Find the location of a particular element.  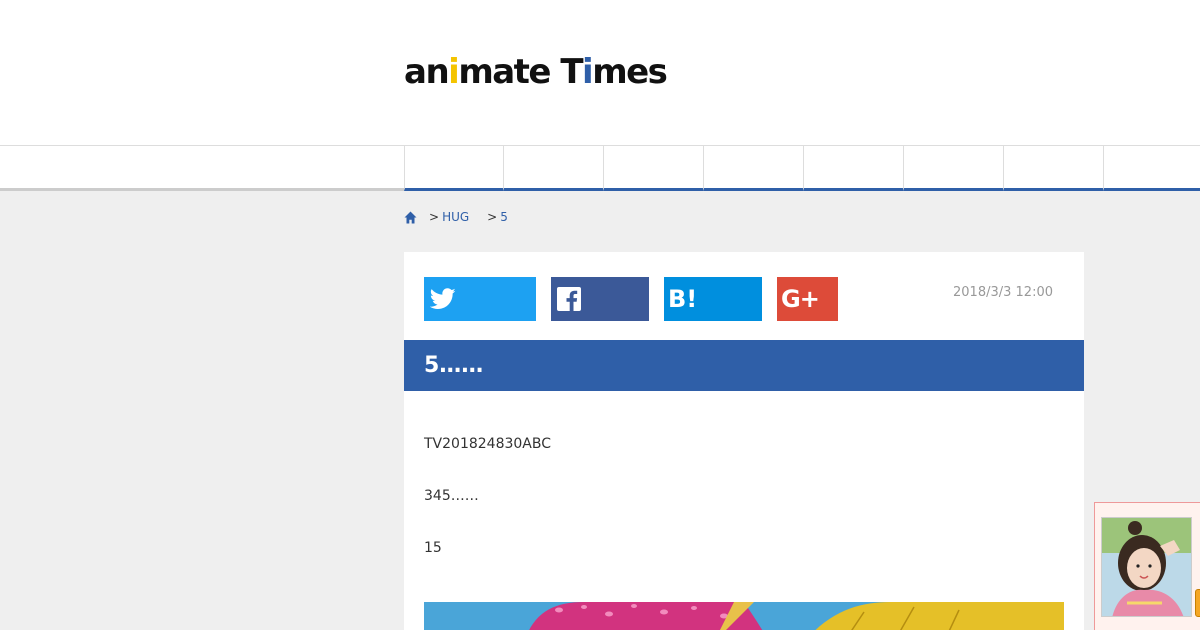

facebook-share-button is located at coordinates (600, 299).